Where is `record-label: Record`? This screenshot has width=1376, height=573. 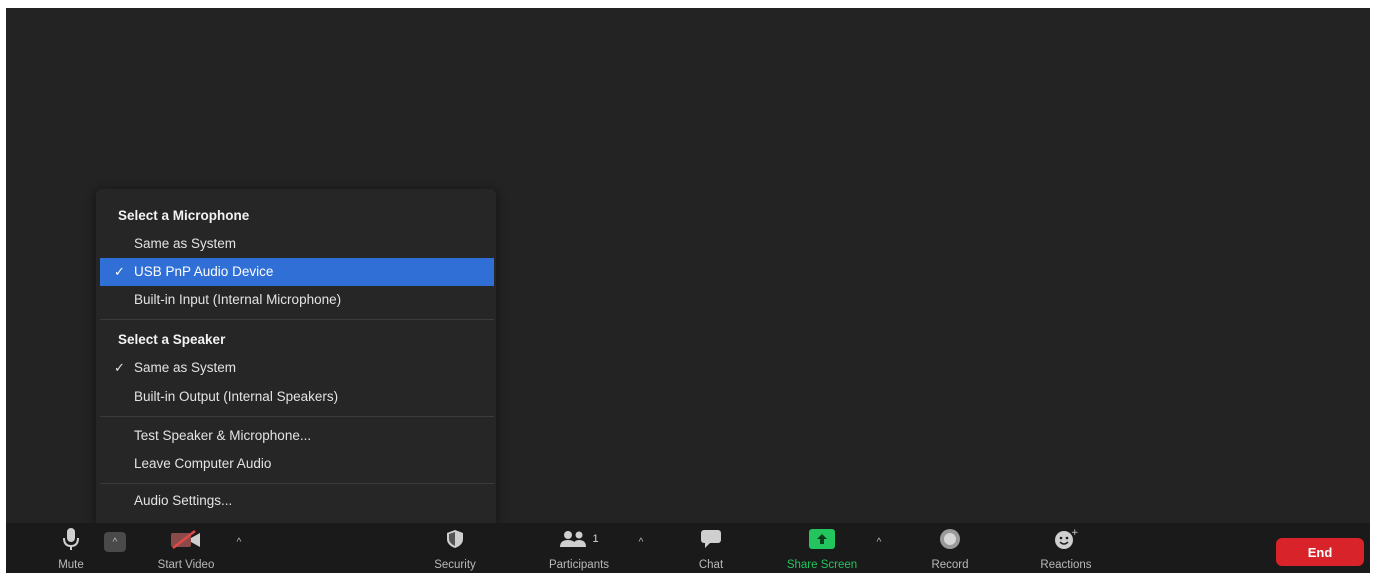
record-label: Record is located at coordinates (950, 565).